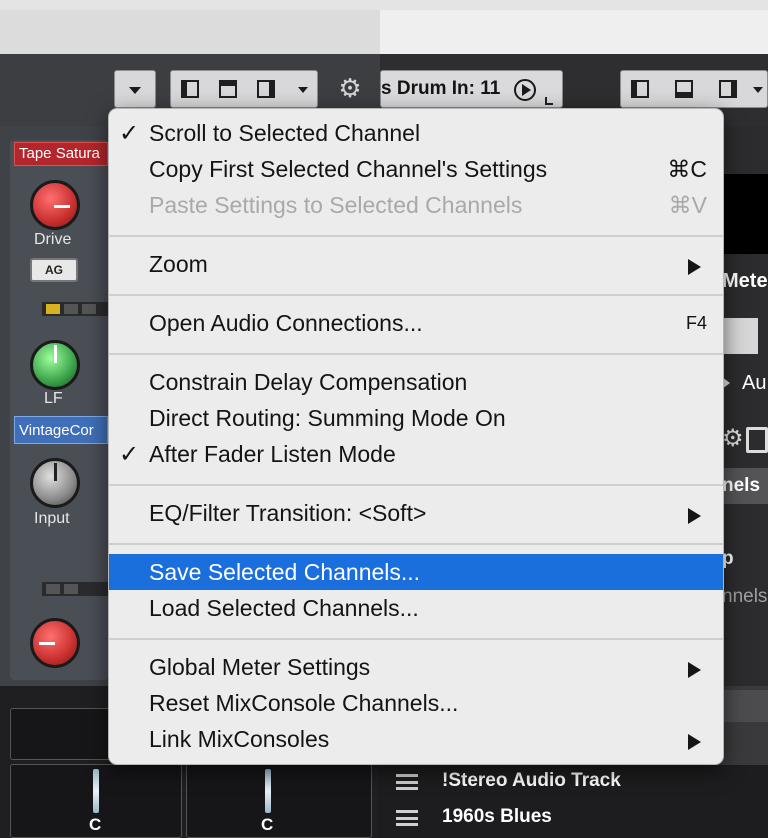 The height and width of the screenshot is (838, 768). I want to click on right-header-bar, so click(745, 706).